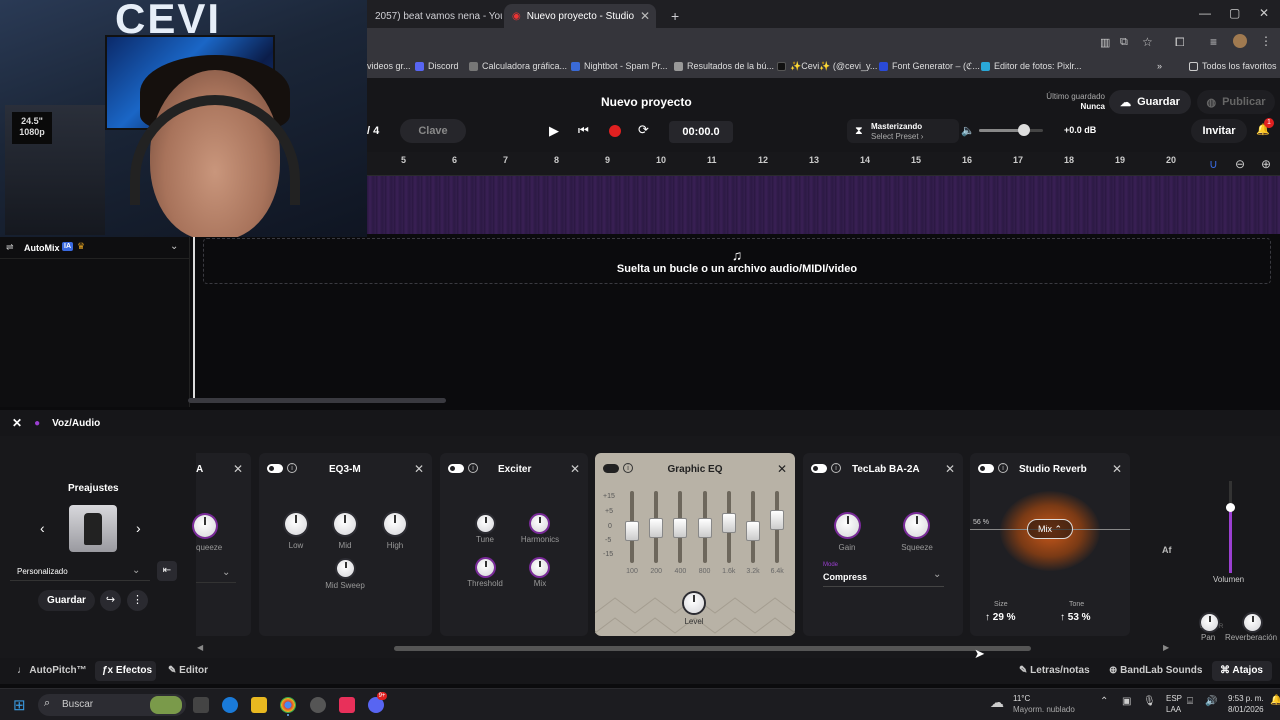 Image resolution: width=1280 pixels, height=720 pixels. Describe the element at coordinates (1240, 164) in the screenshot. I see `zoom-out-icon: ⊖` at that location.